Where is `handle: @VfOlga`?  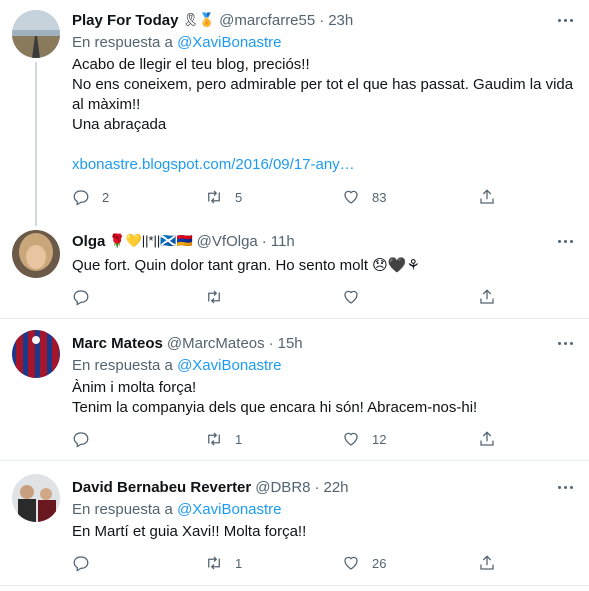
handle: @VfOlga is located at coordinates (227, 241).